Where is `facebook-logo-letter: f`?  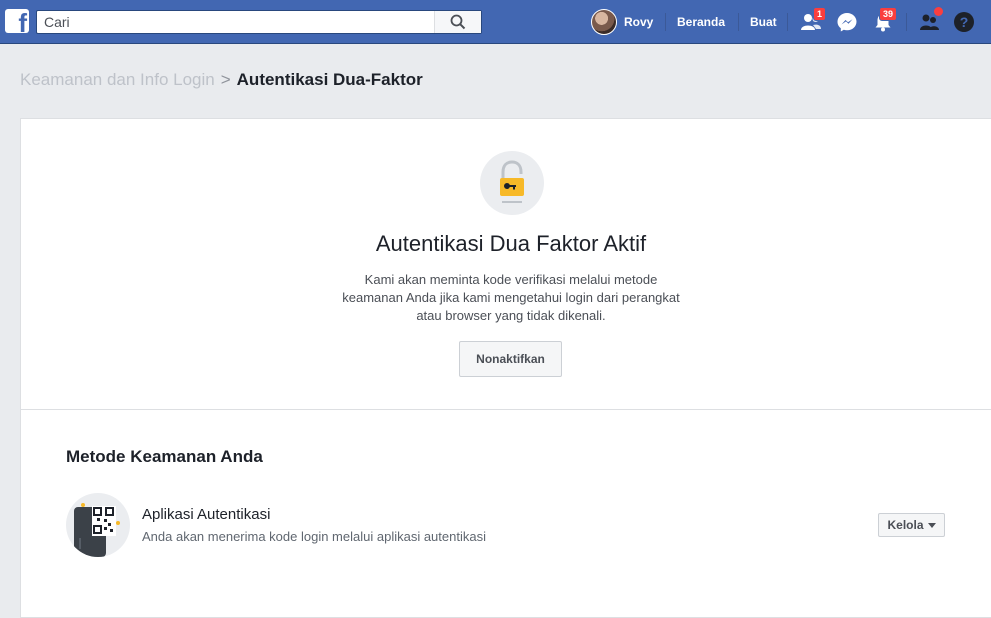 facebook-logo-letter: f is located at coordinates (22, 21).